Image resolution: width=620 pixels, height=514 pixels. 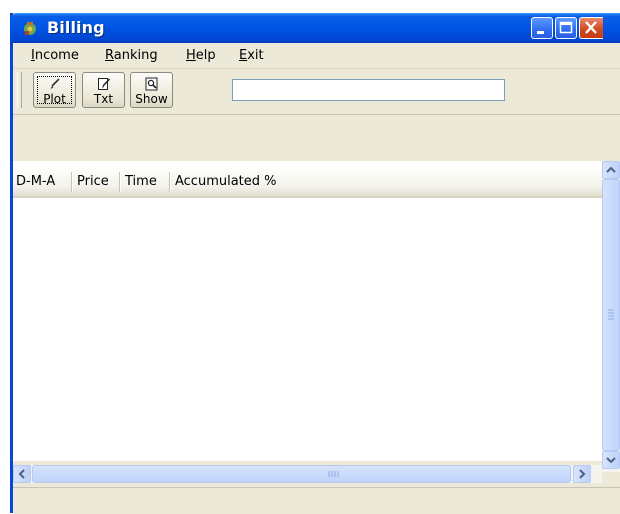 I want to click on horizontal-scrollbar, so click(x=307, y=474).